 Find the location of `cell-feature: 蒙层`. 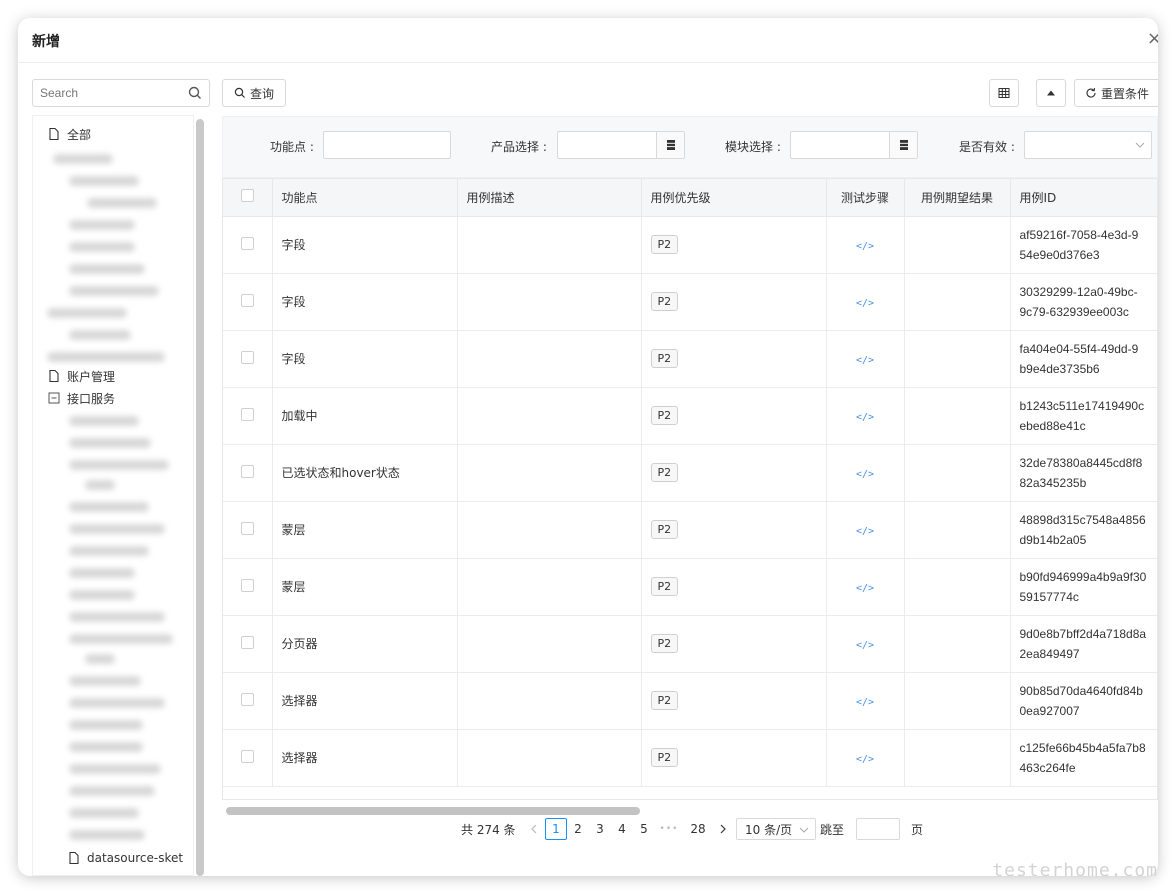

cell-feature: 蒙层 is located at coordinates (365, 530).